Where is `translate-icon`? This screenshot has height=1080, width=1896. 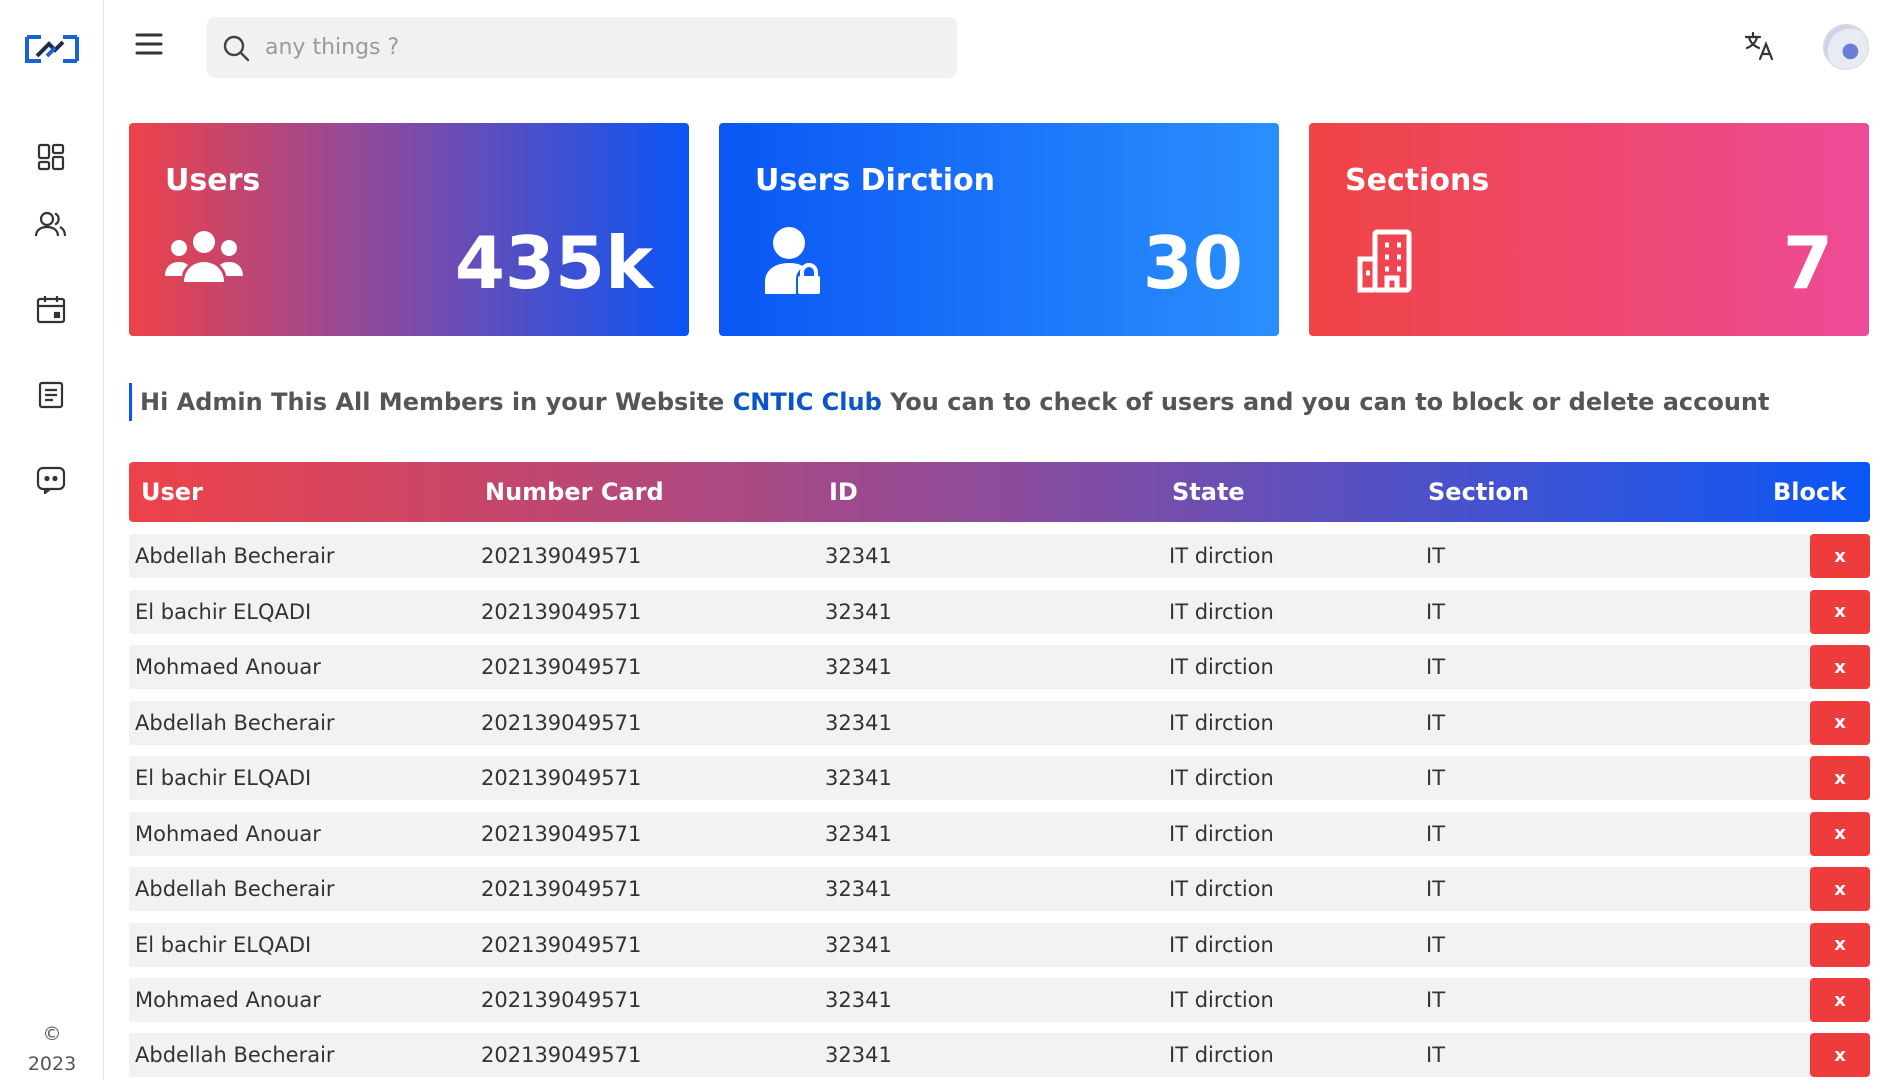
translate-icon is located at coordinates (1761, 47).